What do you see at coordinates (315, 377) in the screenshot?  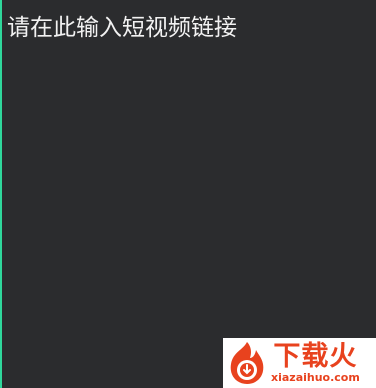 I see `watermark-brand-en: xiazaihuo.com` at bounding box center [315, 377].